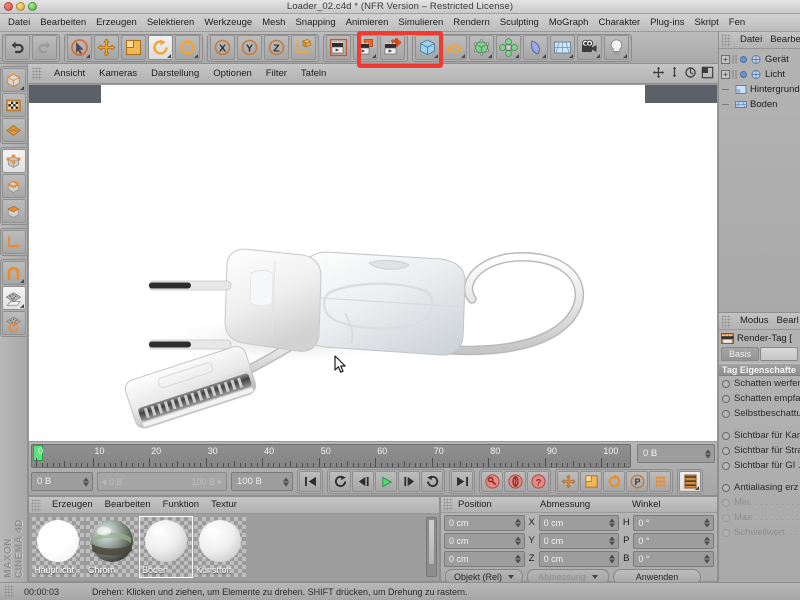 The height and width of the screenshot is (600, 800). What do you see at coordinates (492, 481) in the screenshot?
I see `record-key-icon` at bounding box center [492, 481].